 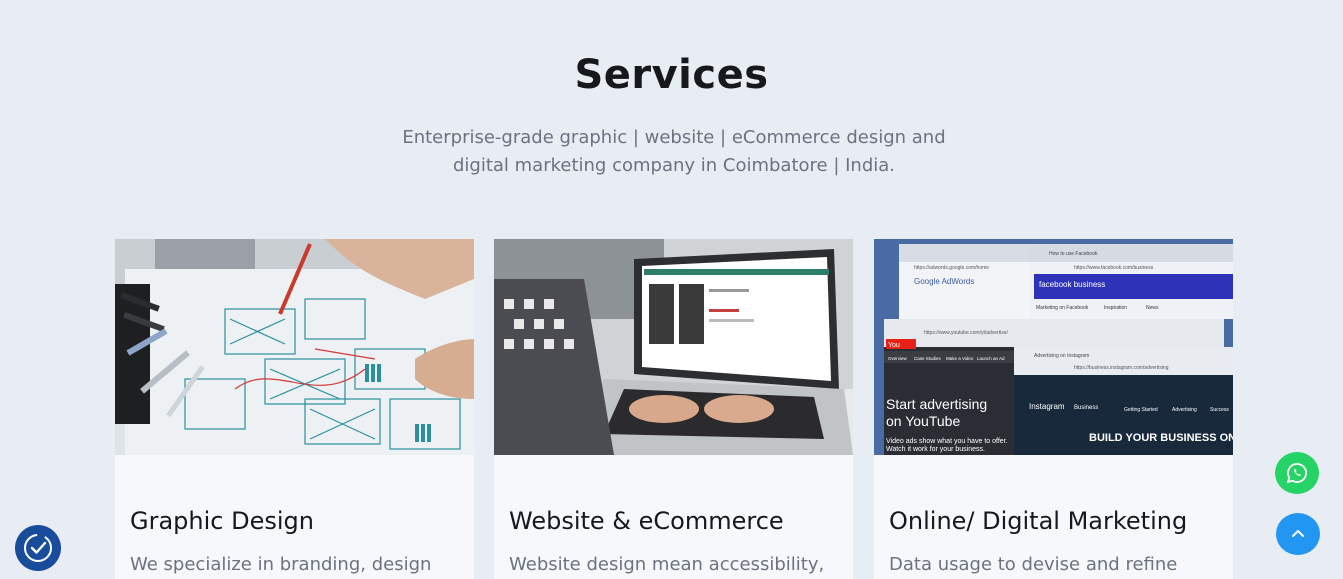 I want to click on fb-tab-text: How to use Facebook, so click(x=1073, y=254).